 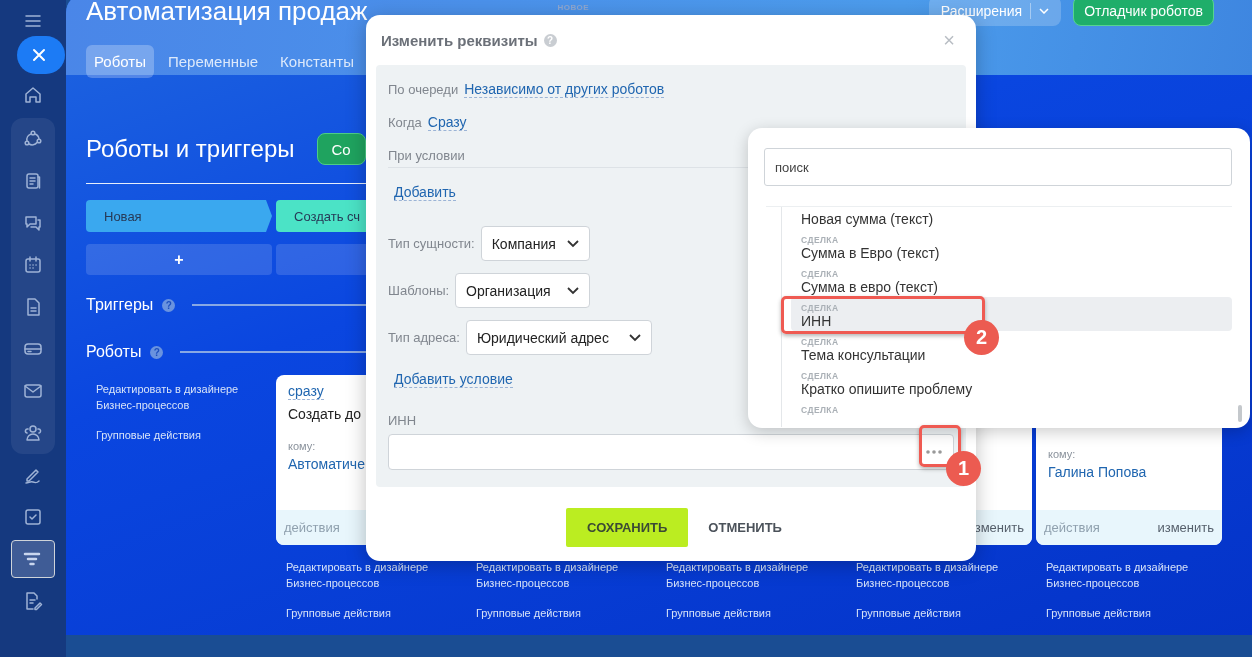 I want to click on field-name: Кратко опишите проблему, so click(x=887, y=389).